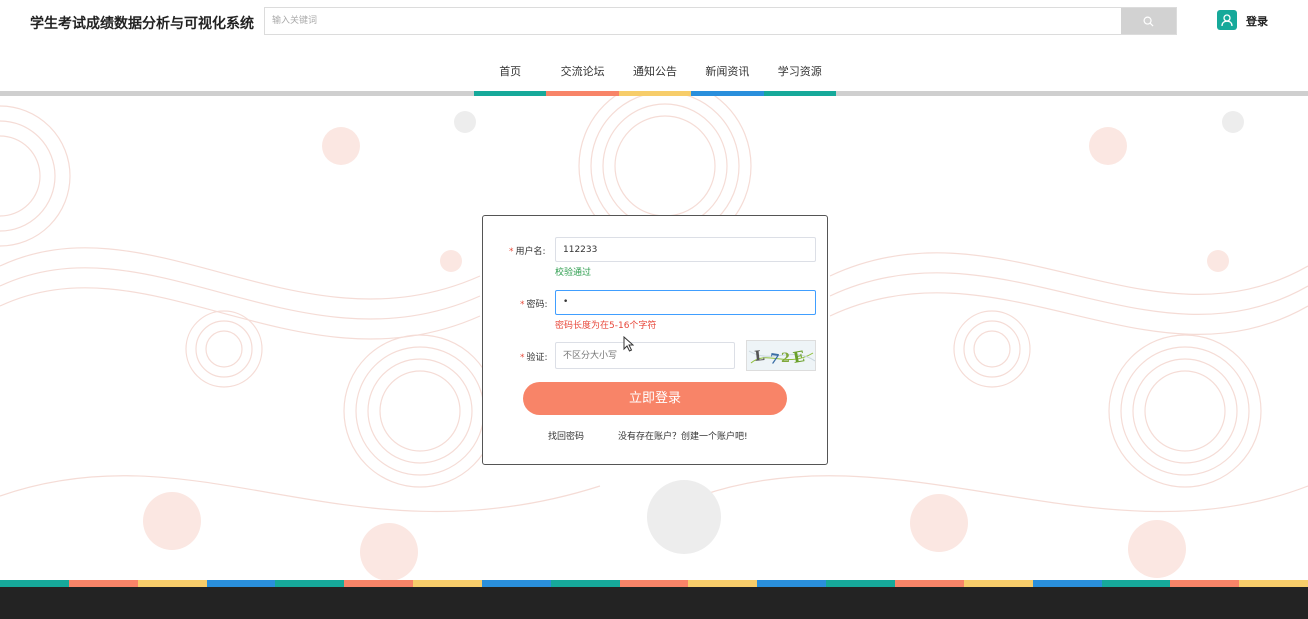 This screenshot has height=619, width=1308. Describe the element at coordinates (800, 72) in the screenshot. I see `nav-item-resources: 学习资源` at that location.